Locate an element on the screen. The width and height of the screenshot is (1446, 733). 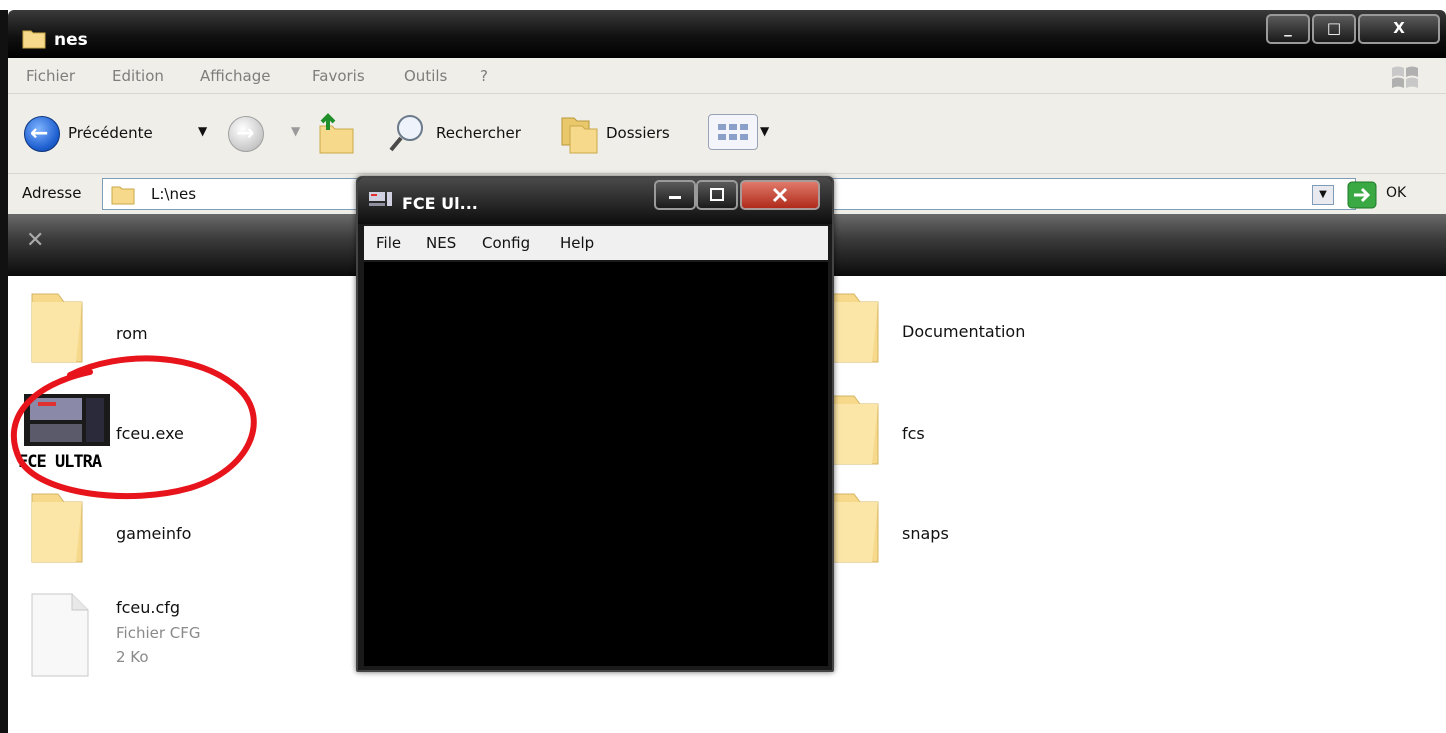
go-button: OK is located at coordinates (1396, 193).